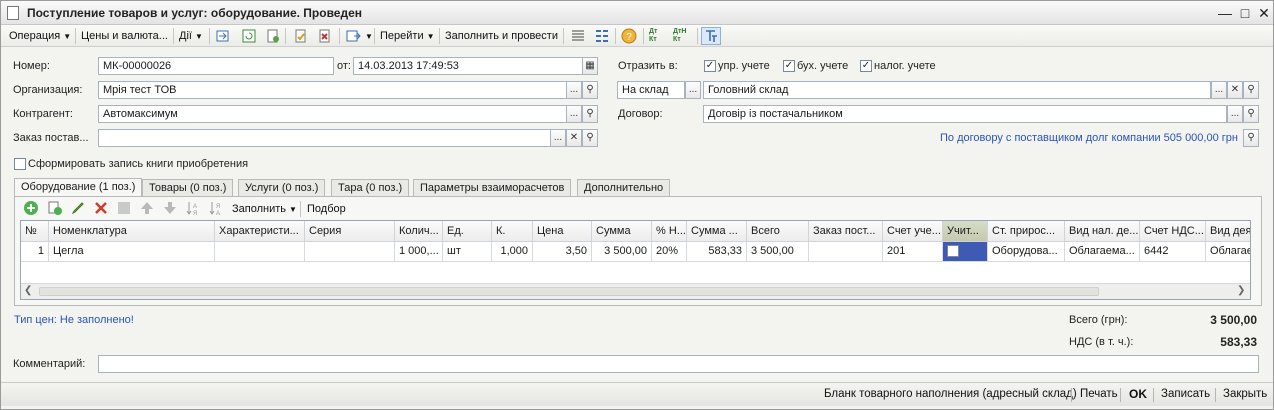 Image resolution: width=1274 pixels, height=410 pixels. Describe the element at coordinates (223, 36) in the screenshot. I see `move-icon` at that location.